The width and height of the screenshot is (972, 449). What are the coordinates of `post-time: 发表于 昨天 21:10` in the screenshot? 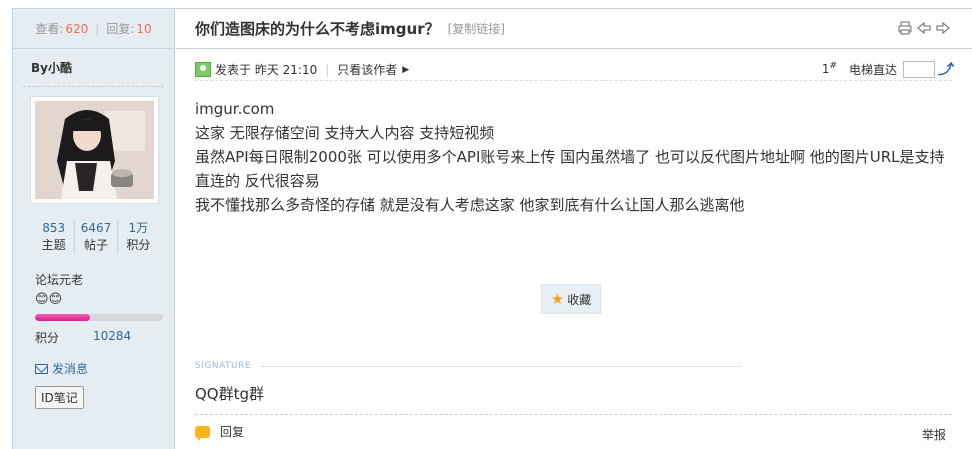 It's located at (266, 70).